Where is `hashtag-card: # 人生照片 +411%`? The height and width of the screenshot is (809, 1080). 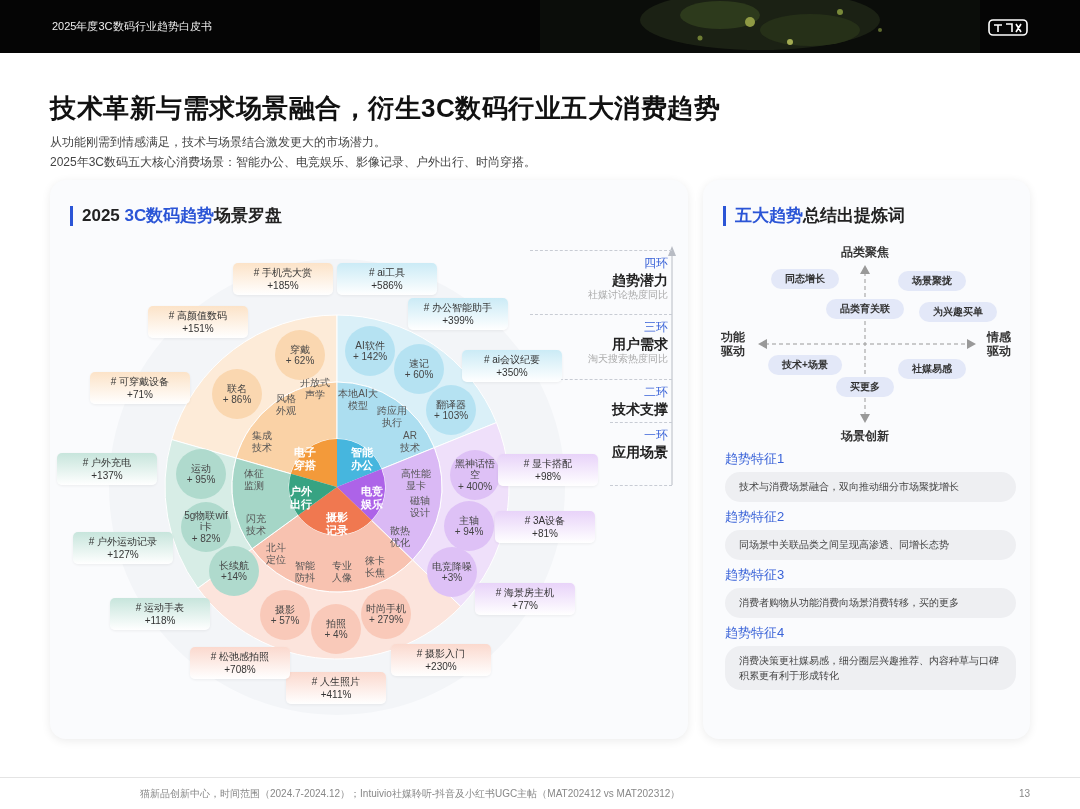 hashtag-card: # 人生照片 +411% is located at coordinates (336, 688).